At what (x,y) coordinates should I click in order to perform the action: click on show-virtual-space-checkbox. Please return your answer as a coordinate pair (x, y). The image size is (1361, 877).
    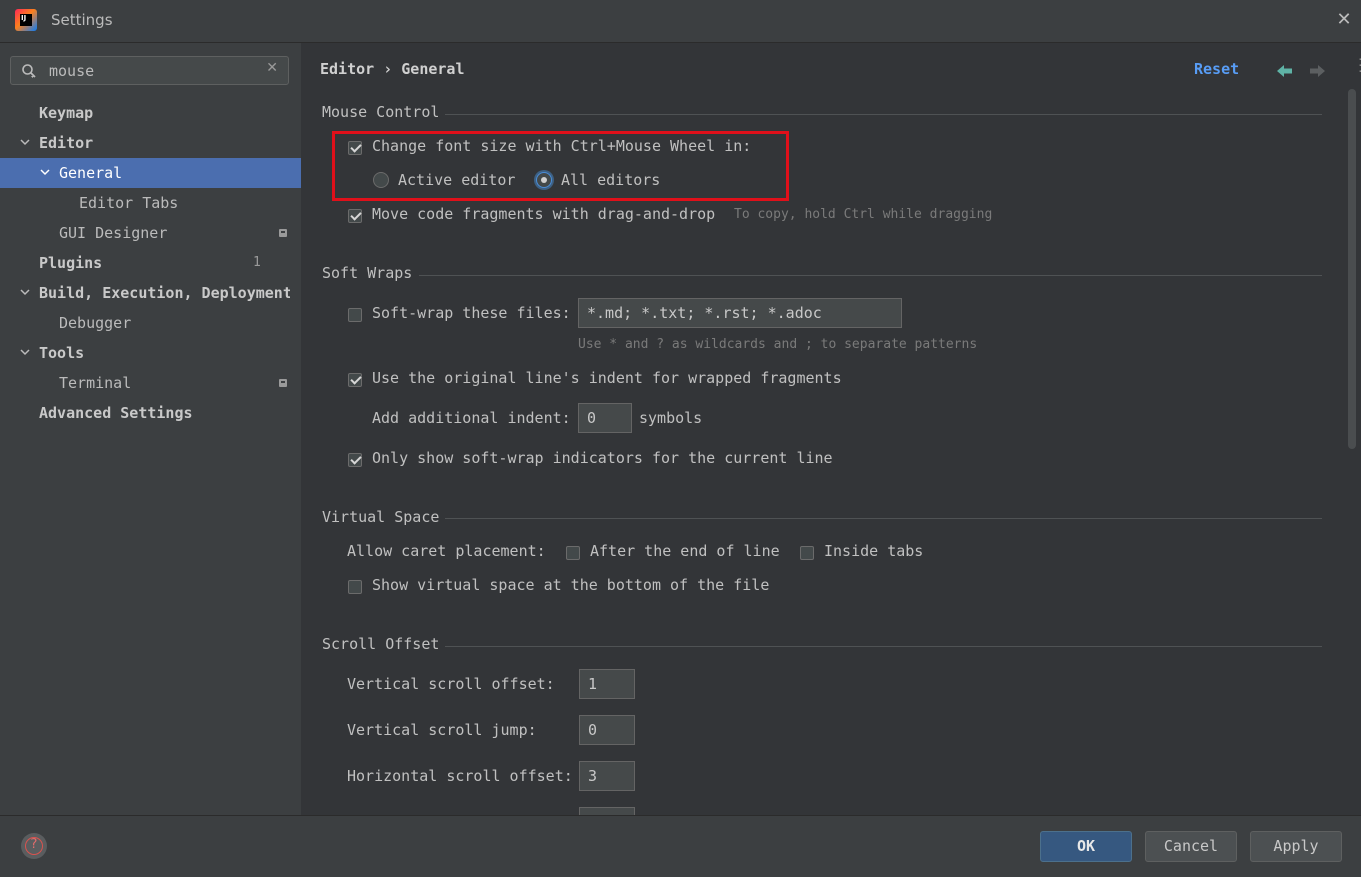
    Looking at the image, I should click on (355, 587).